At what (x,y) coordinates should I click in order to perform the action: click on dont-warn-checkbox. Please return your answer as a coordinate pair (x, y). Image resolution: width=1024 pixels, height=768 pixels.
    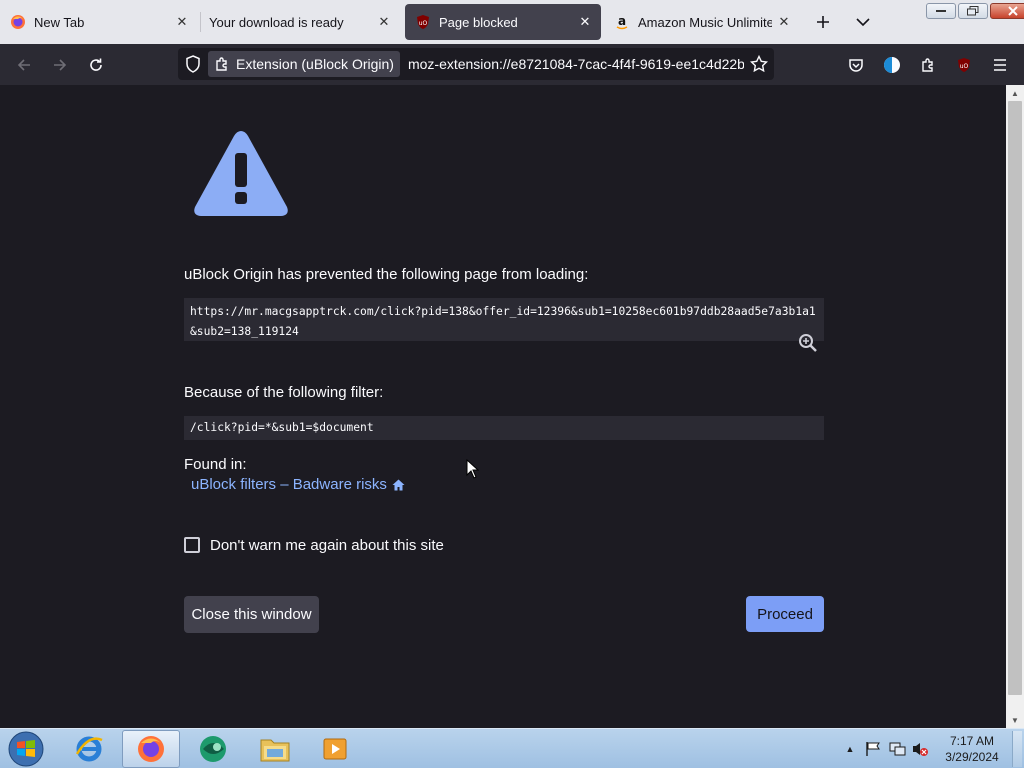
    Looking at the image, I should click on (192, 545).